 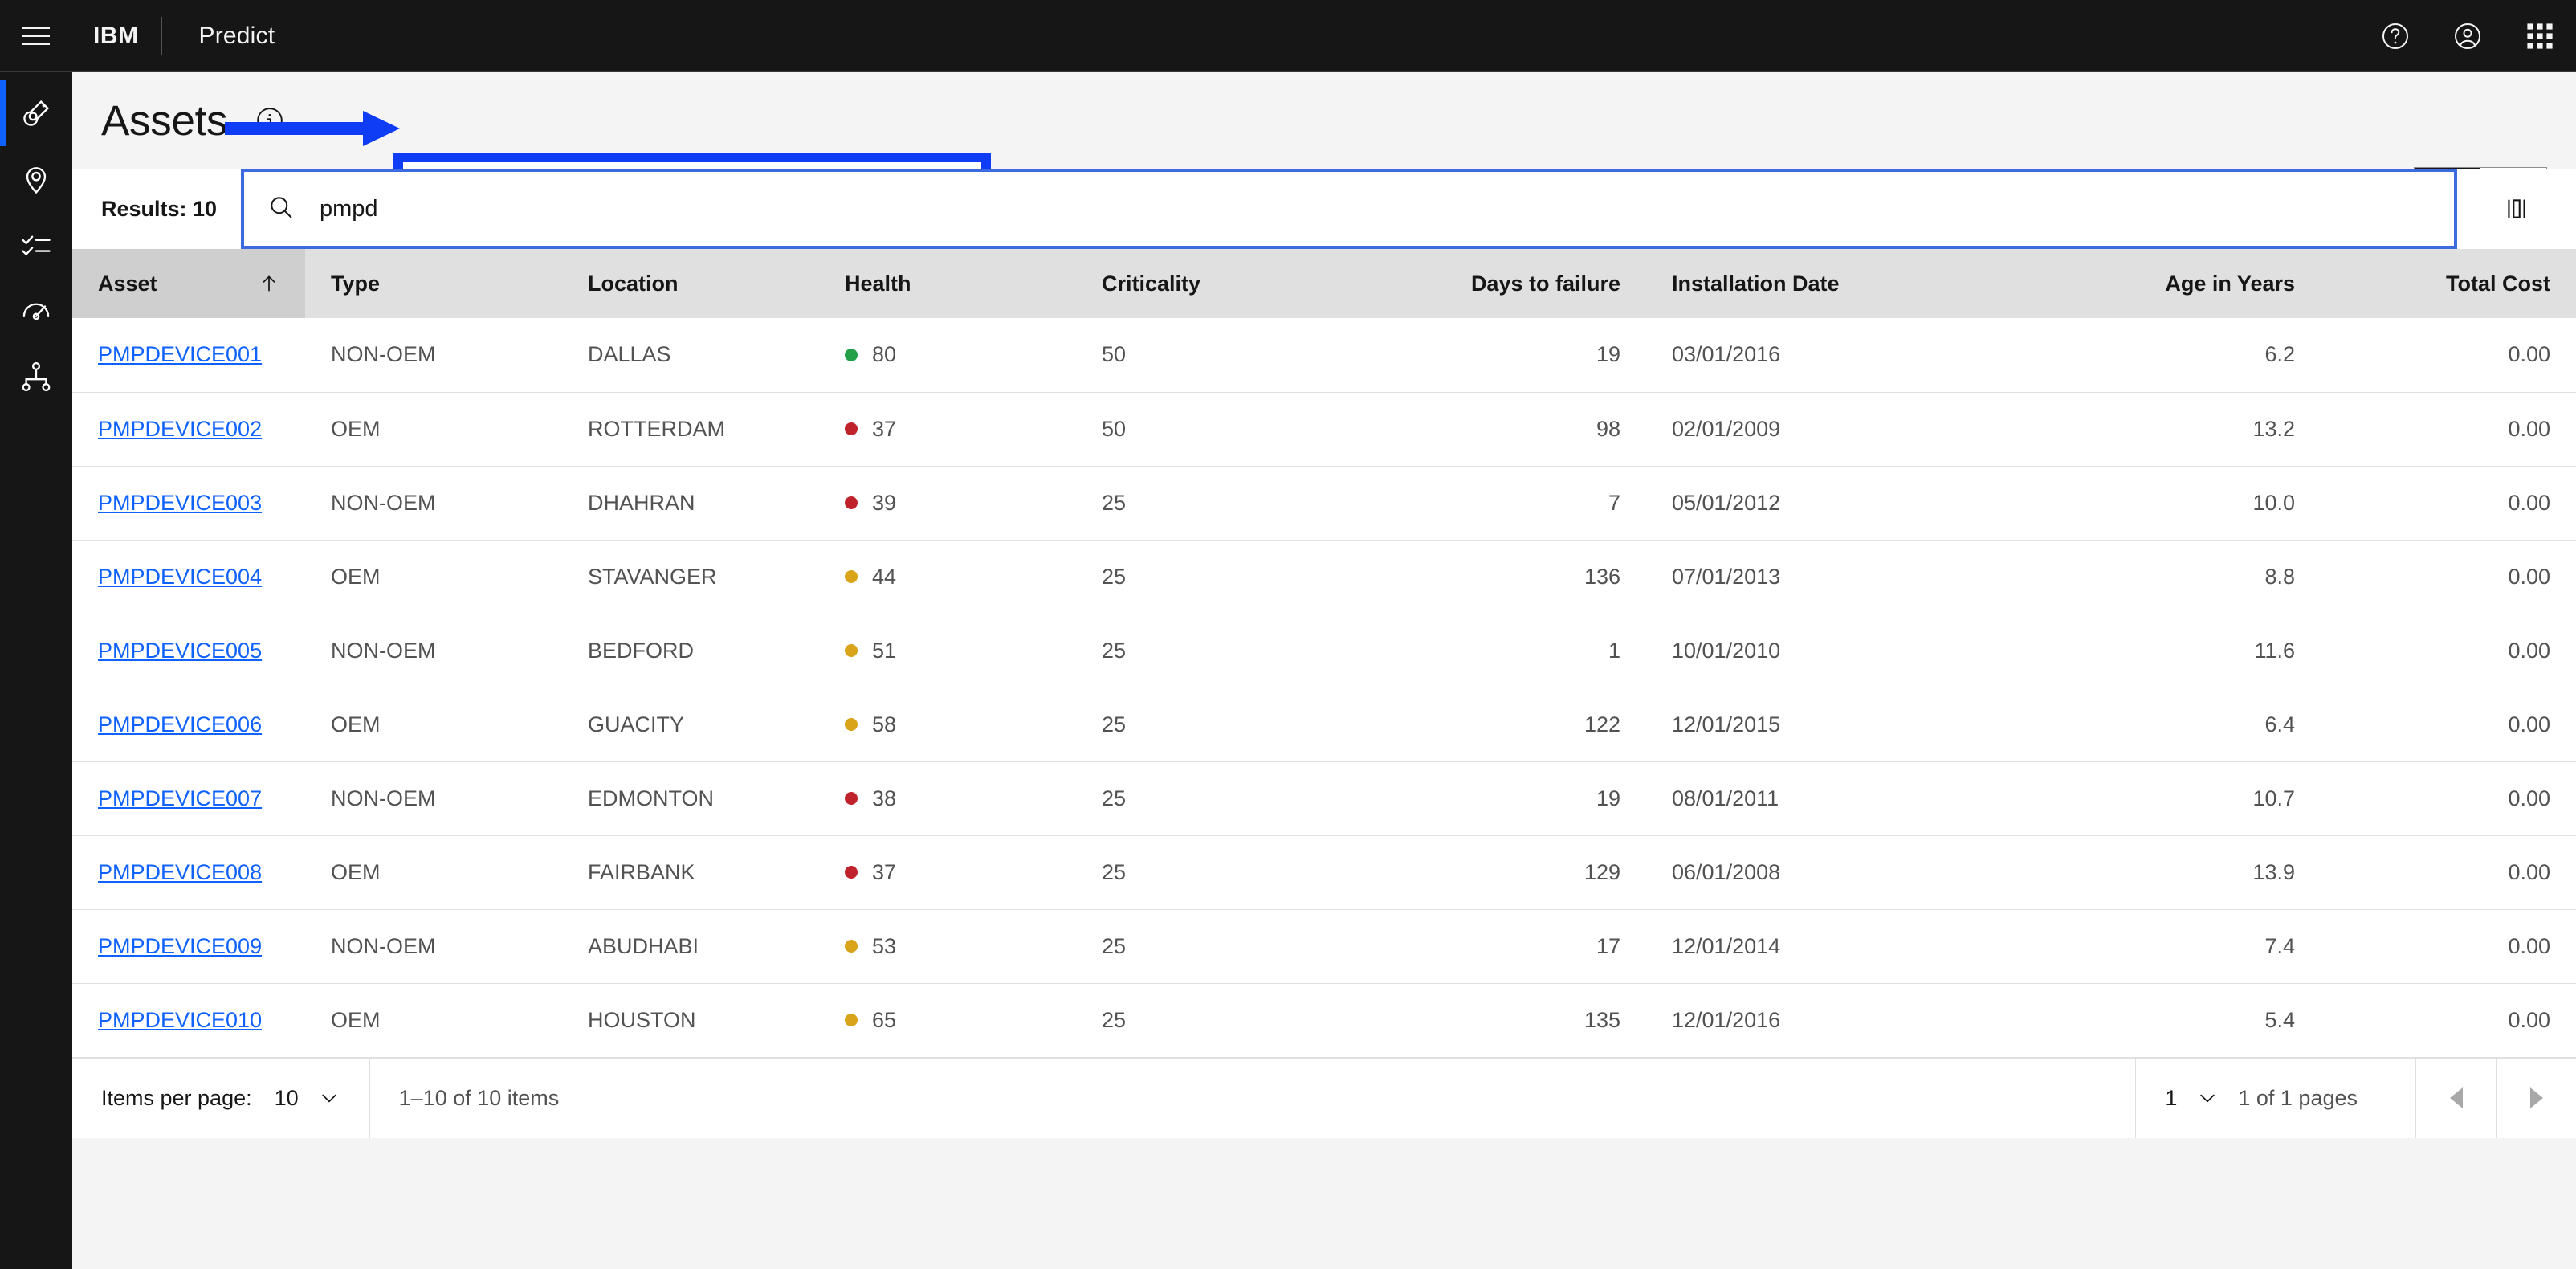 What do you see at coordinates (1525, 872) in the screenshot?
I see `cell-days-to-failure: 129` at bounding box center [1525, 872].